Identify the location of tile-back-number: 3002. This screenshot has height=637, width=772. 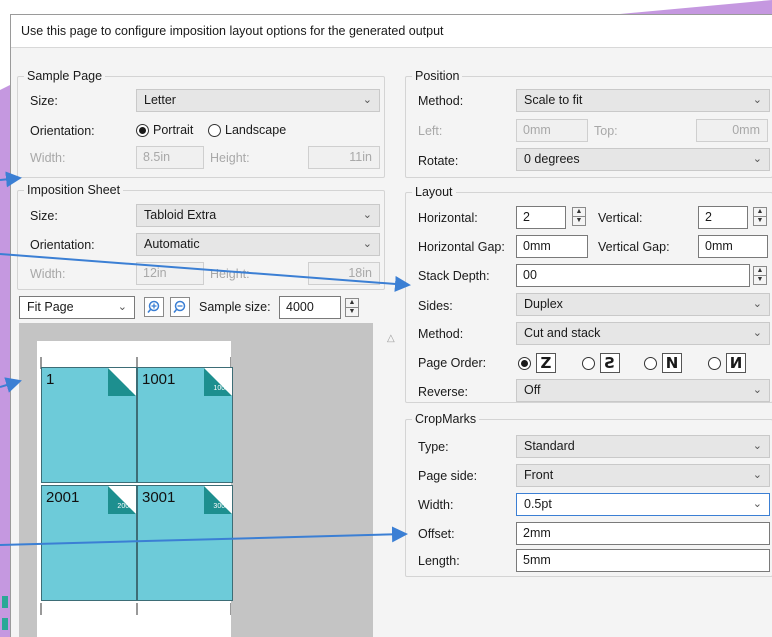
(221, 506).